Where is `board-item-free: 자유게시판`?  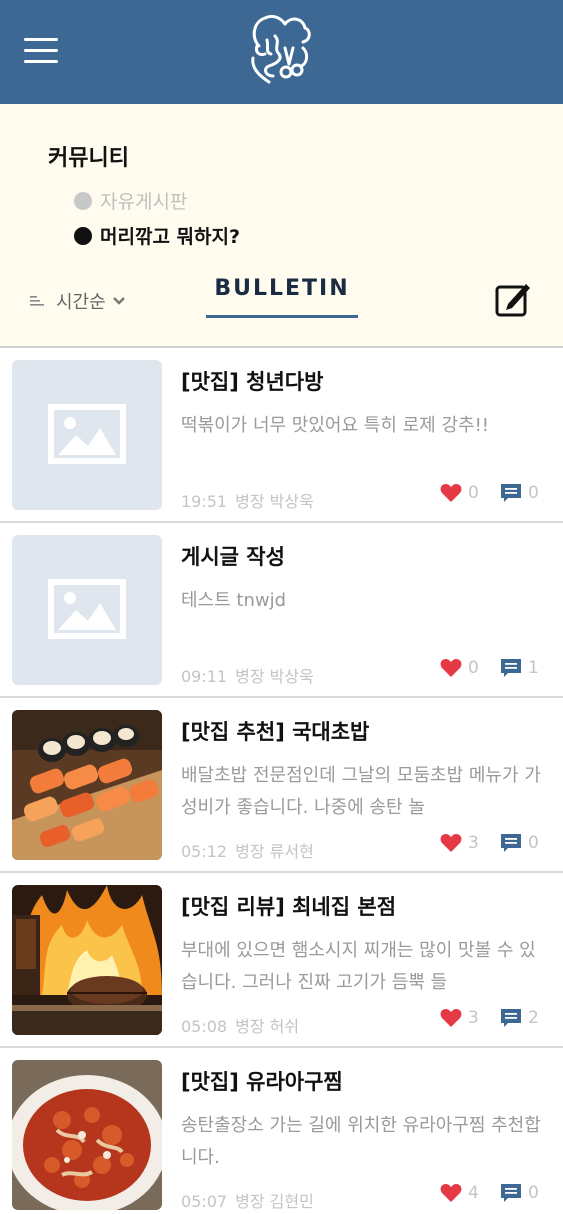
board-item-free: 자유게시판 is located at coordinates (130, 200).